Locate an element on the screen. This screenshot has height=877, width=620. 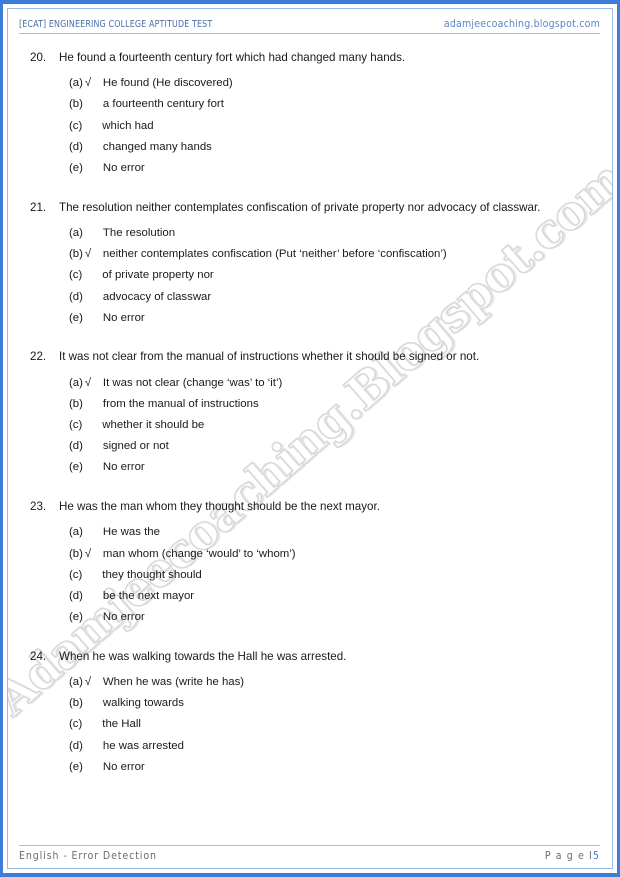
footer-page-label: P a g e I is located at coordinates (568, 856).